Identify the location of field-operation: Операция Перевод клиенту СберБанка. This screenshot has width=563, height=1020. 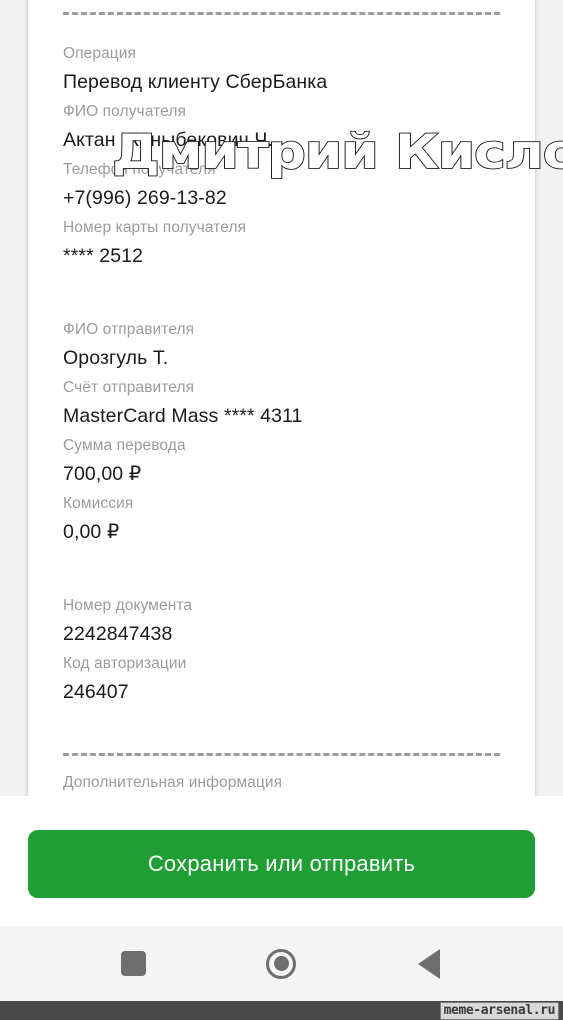
(281, 69).